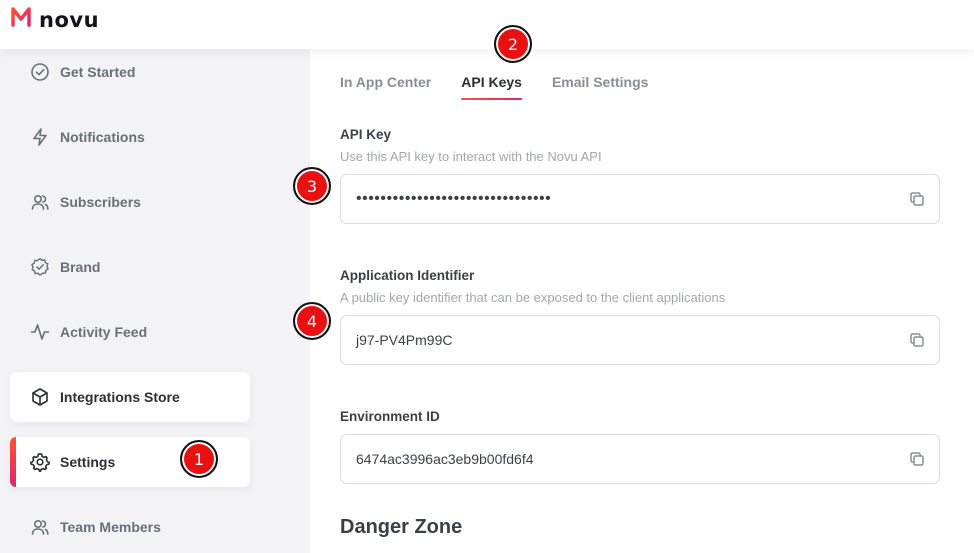  Describe the element at coordinates (401, 527) in the screenshot. I see `danger-zone-title: Danger Zone` at that location.